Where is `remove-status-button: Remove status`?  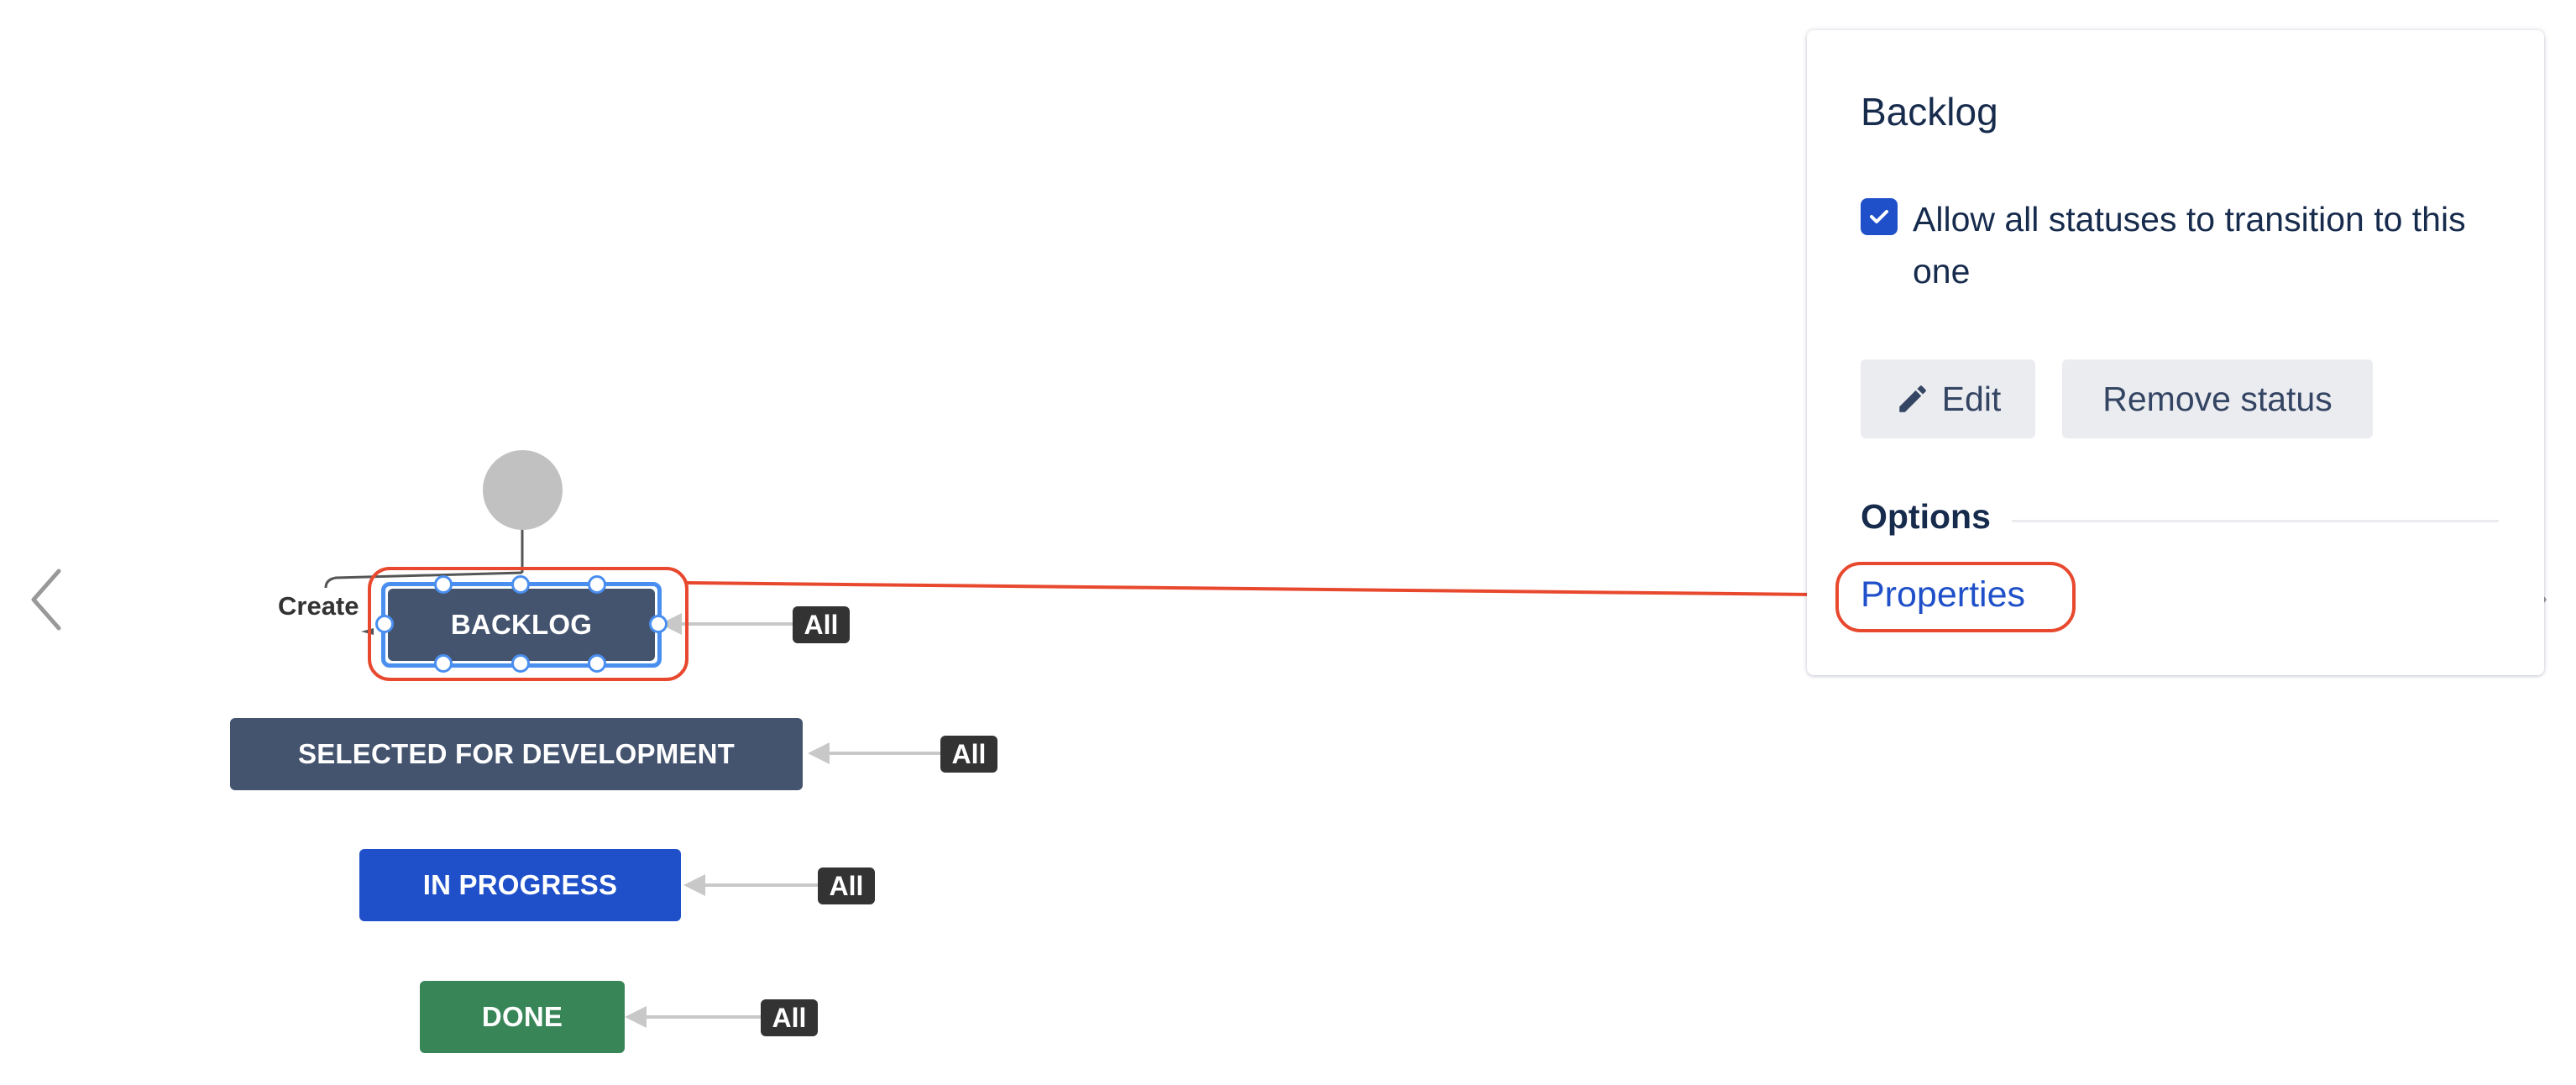
remove-status-button: Remove status is located at coordinates (2218, 398).